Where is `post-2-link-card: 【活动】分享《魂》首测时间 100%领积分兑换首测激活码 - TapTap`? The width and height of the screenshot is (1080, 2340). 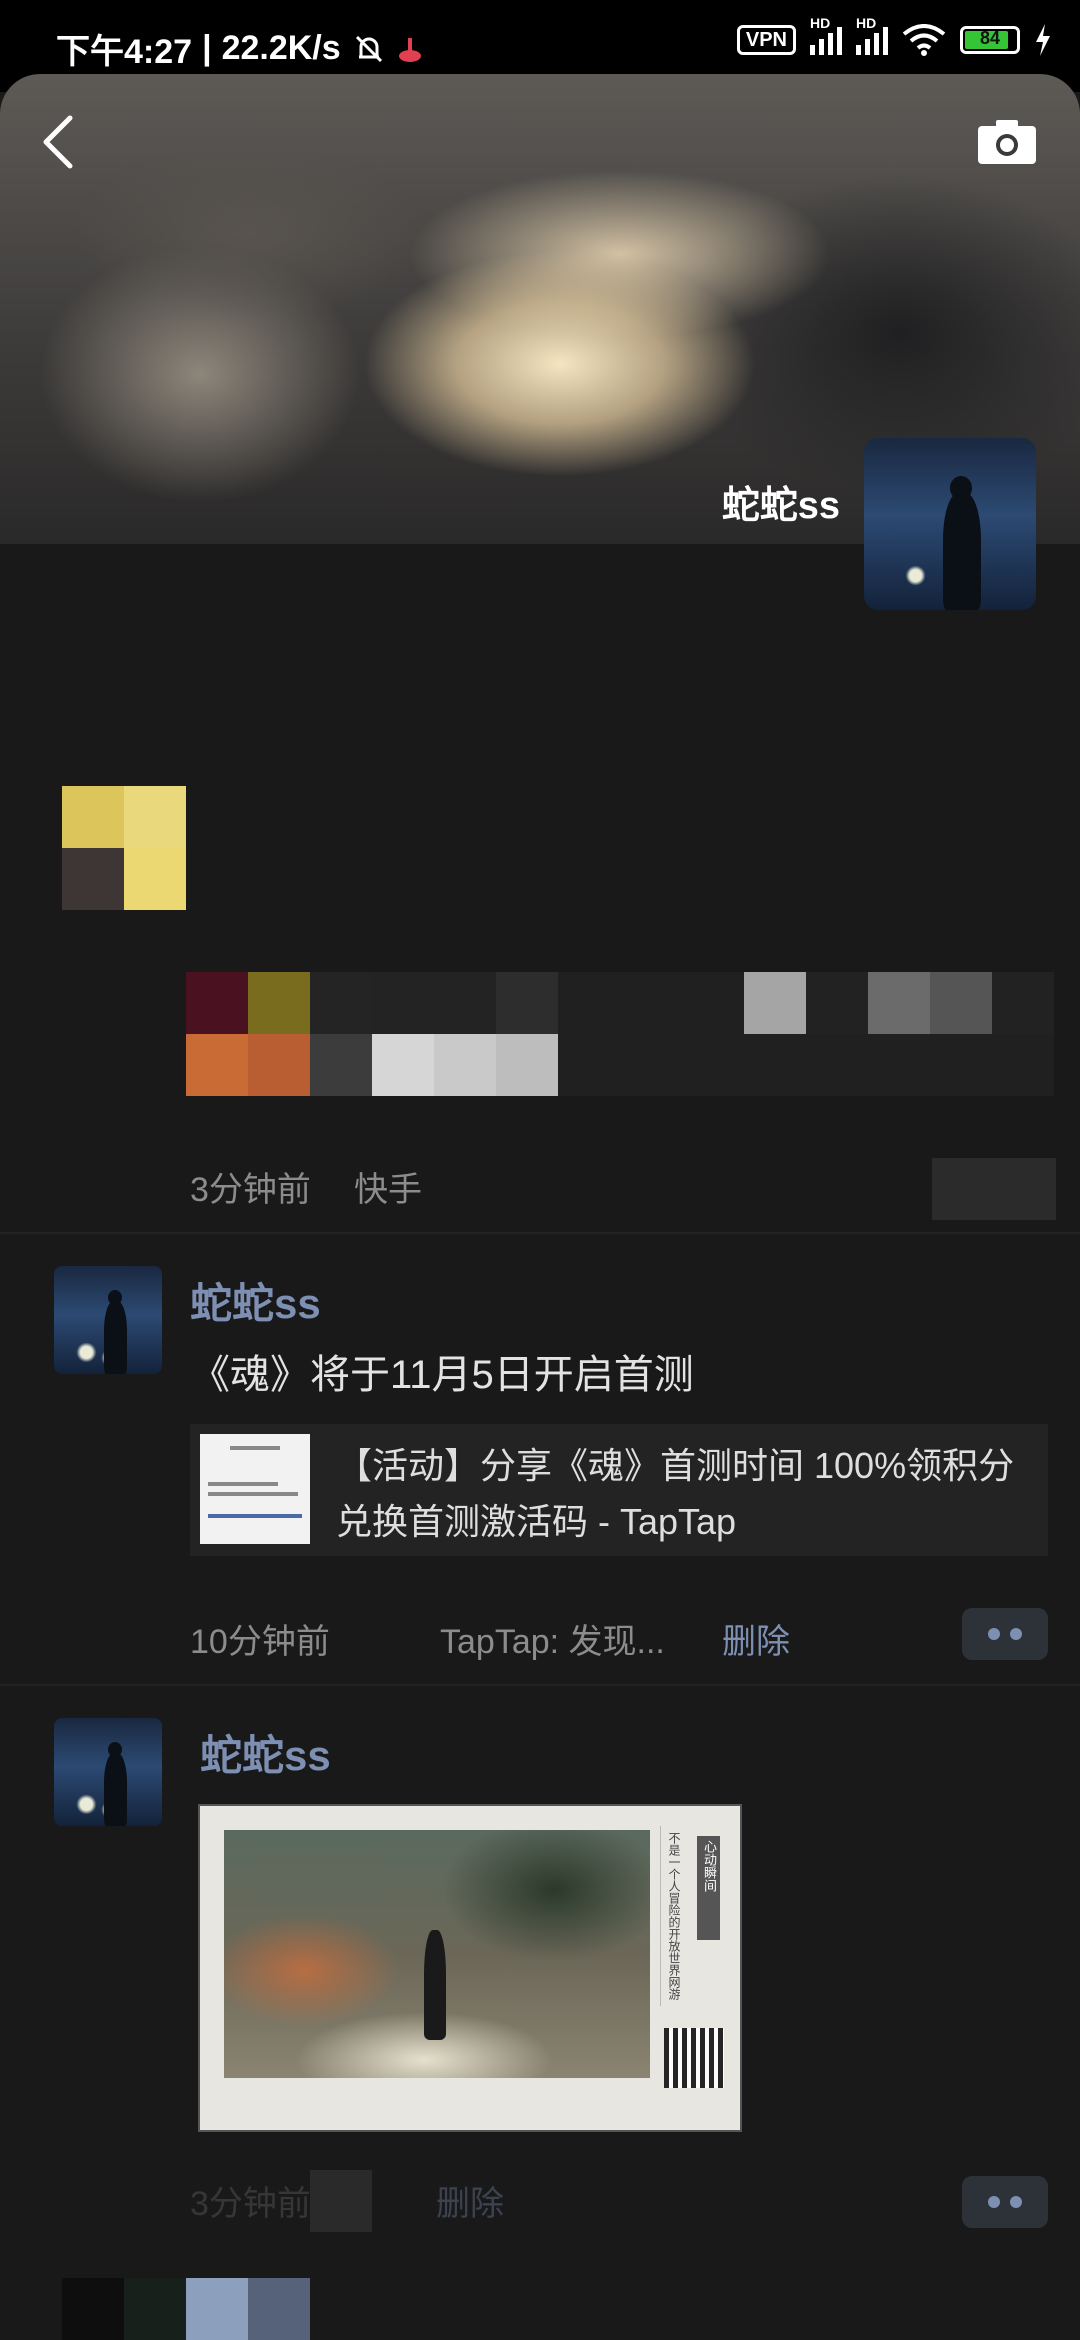
post-2-link-card: 【活动】分享《魂》首测时间 100%领积分兑换首测激活码 - TapTap is located at coordinates (619, 1490).